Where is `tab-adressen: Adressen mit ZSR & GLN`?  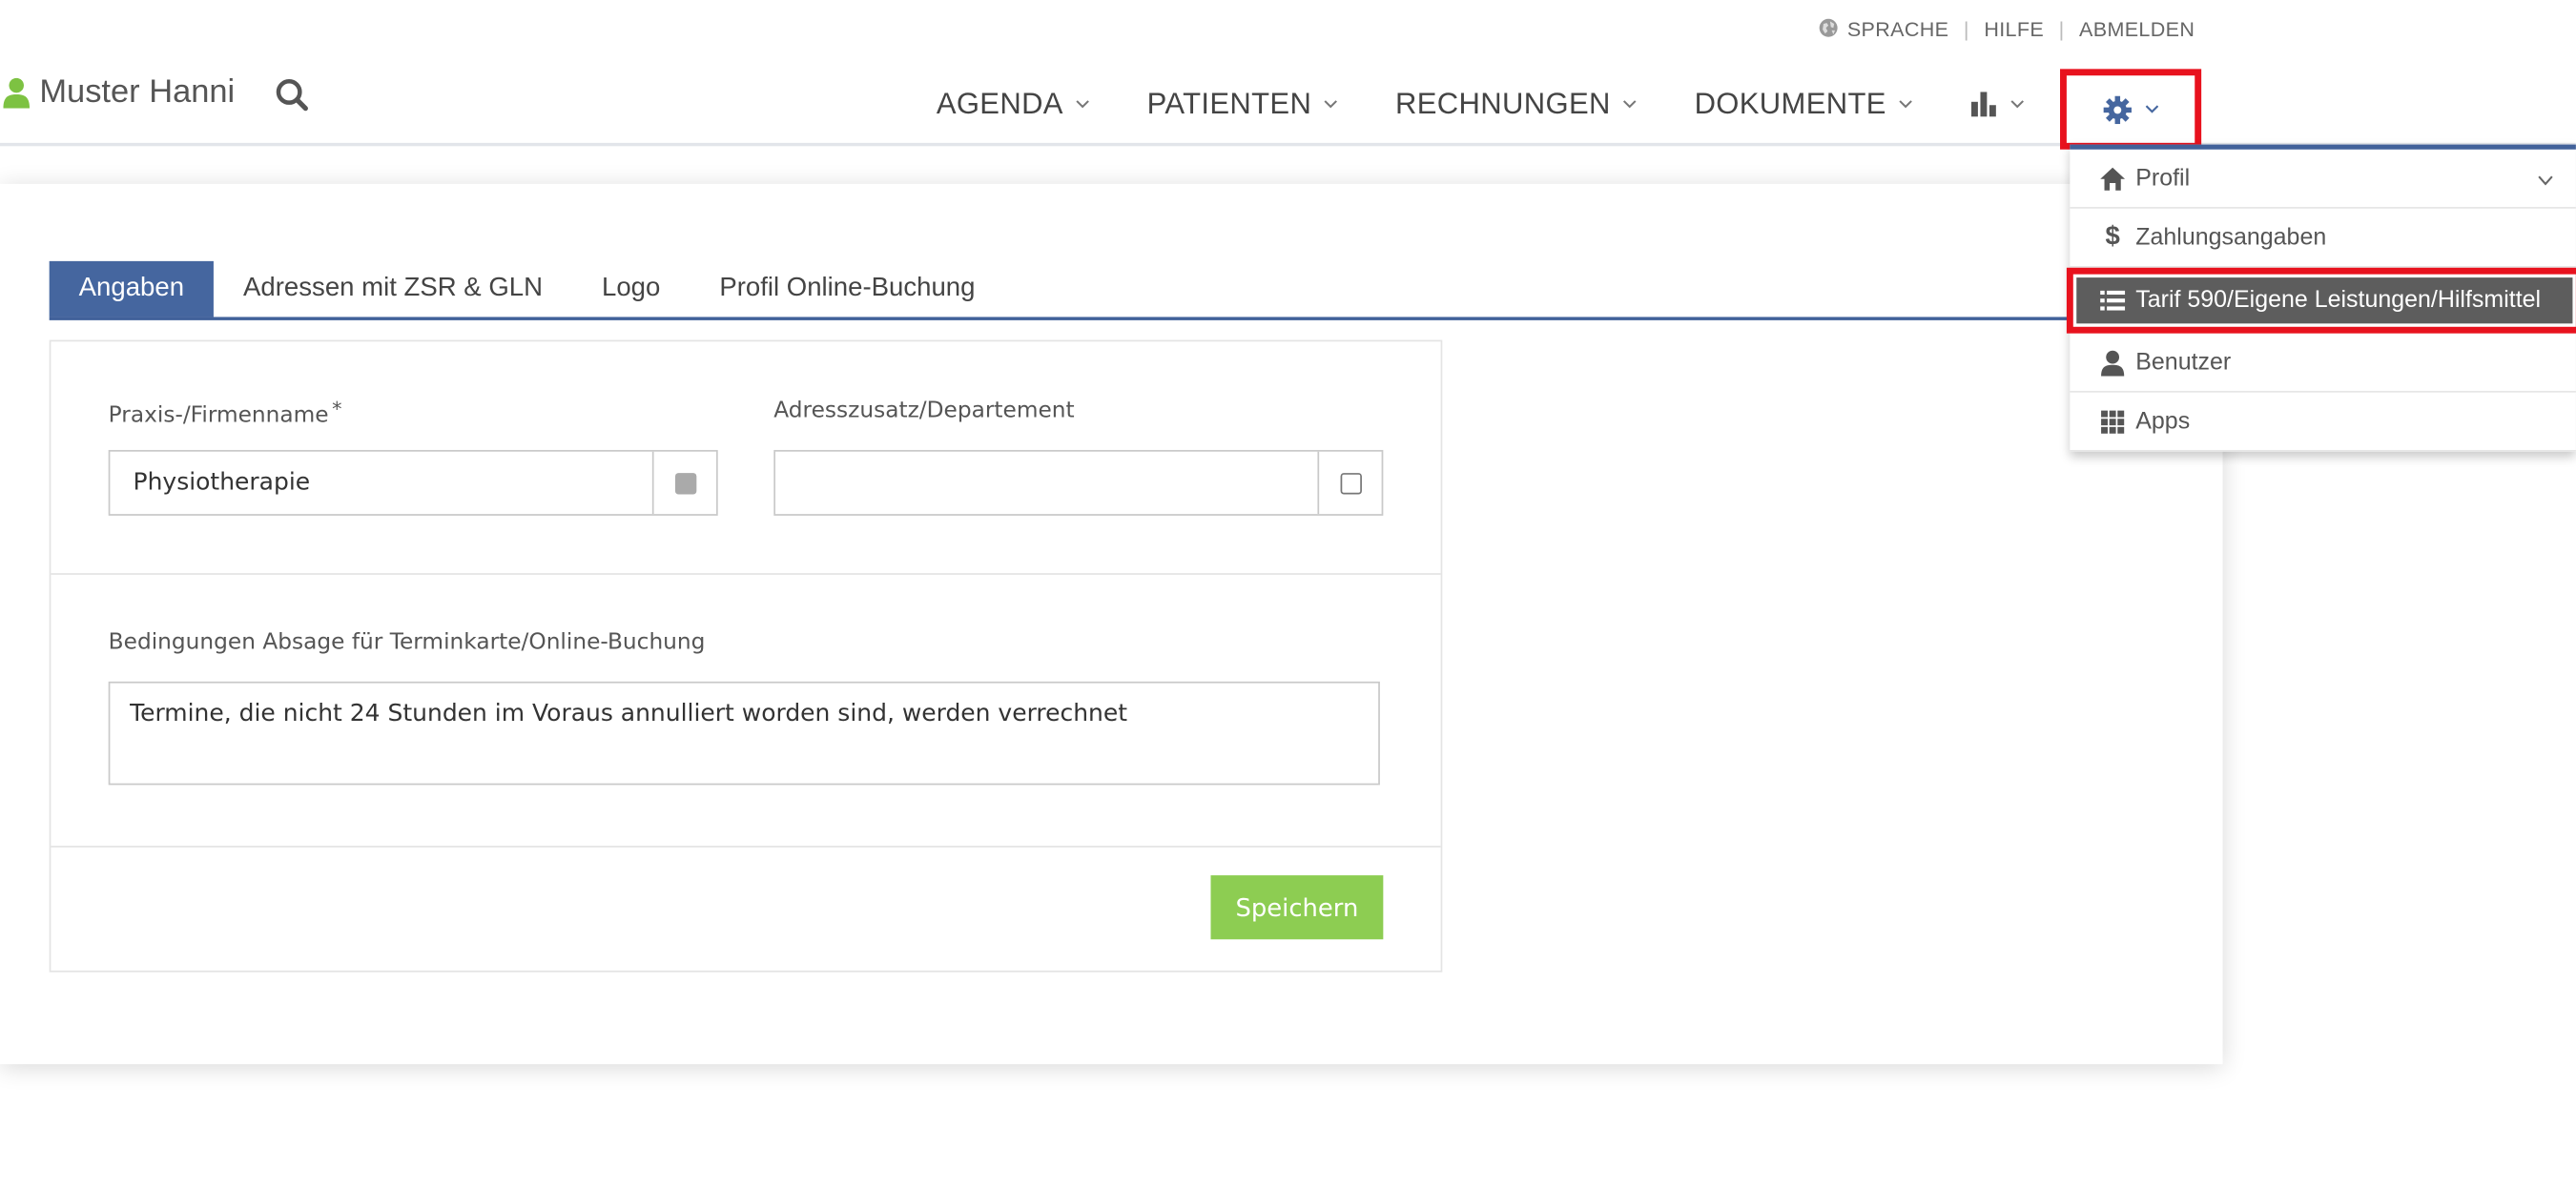 tab-adressen: Adressen mit ZSR & GLN is located at coordinates (393, 289).